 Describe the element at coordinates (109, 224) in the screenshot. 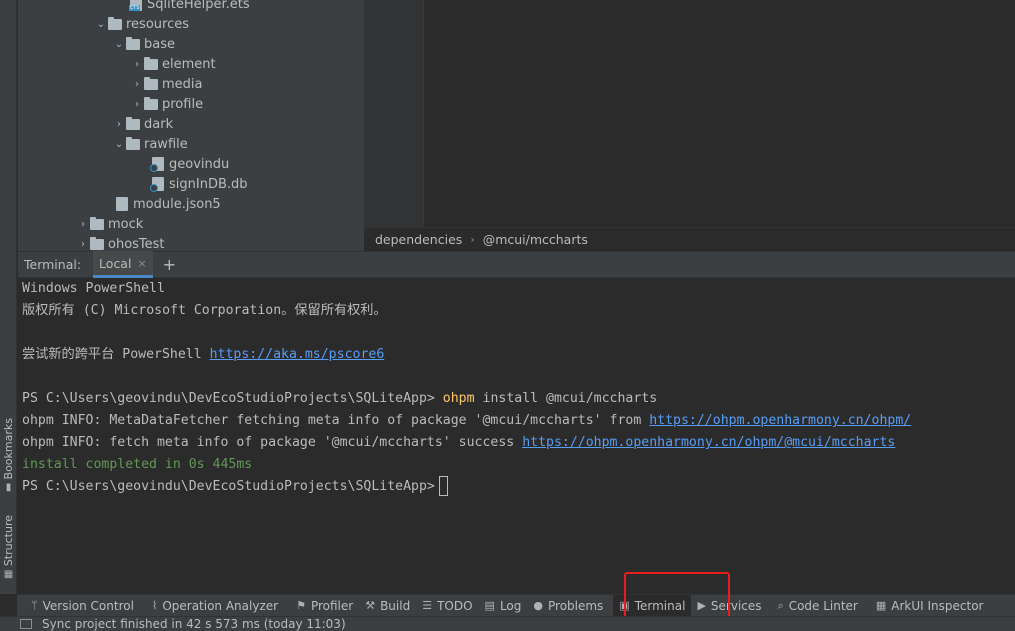

I see `tree-item-mock: › mock` at that location.